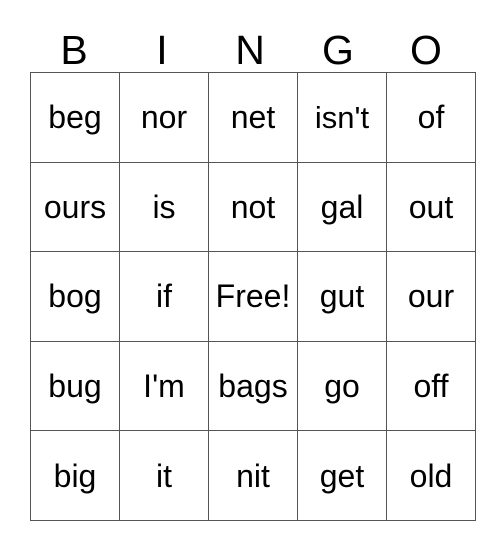 The image size is (500, 544). What do you see at coordinates (164, 117) in the screenshot?
I see `bingo-cell: nor` at bounding box center [164, 117].